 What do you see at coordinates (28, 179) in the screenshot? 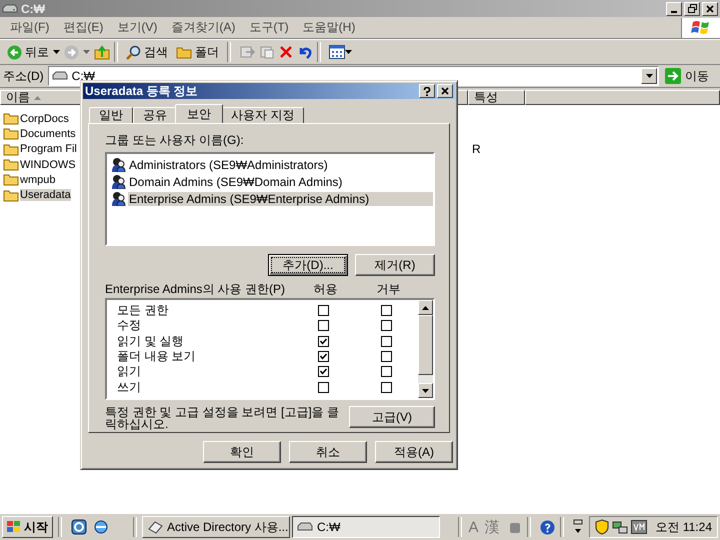
I see `folder-item: wmpub` at bounding box center [28, 179].